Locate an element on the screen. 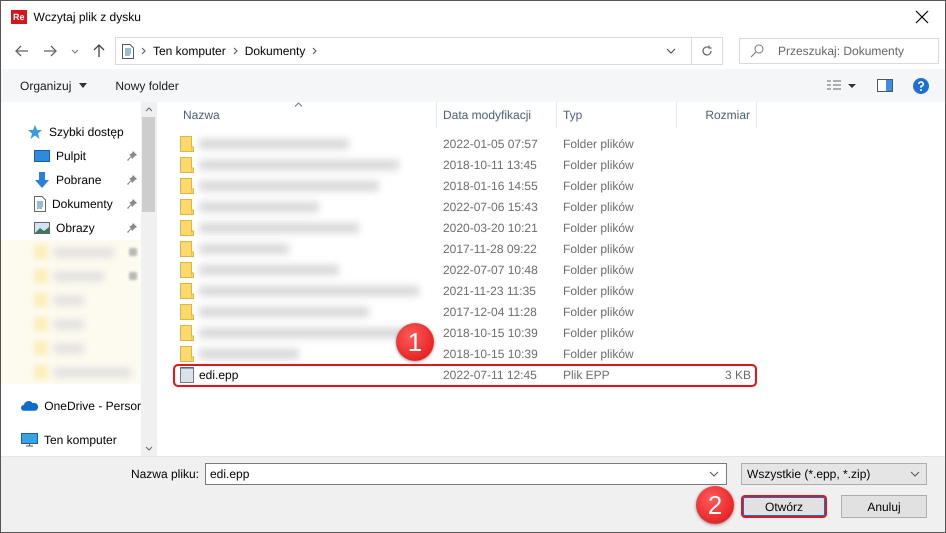 This screenshot has width=946, height=533. table-cell-text: 2022-07-06 15:43 is located at coordinates (490, 207).